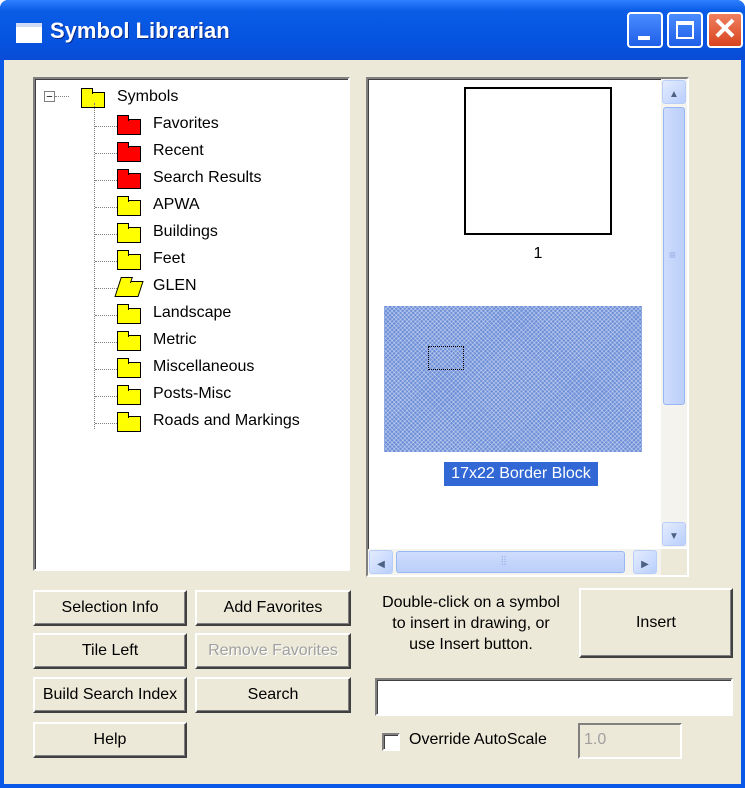 This screenshot has height=788, width=745. I want to click on override-autoscale-checkbox, so click(391, 742).